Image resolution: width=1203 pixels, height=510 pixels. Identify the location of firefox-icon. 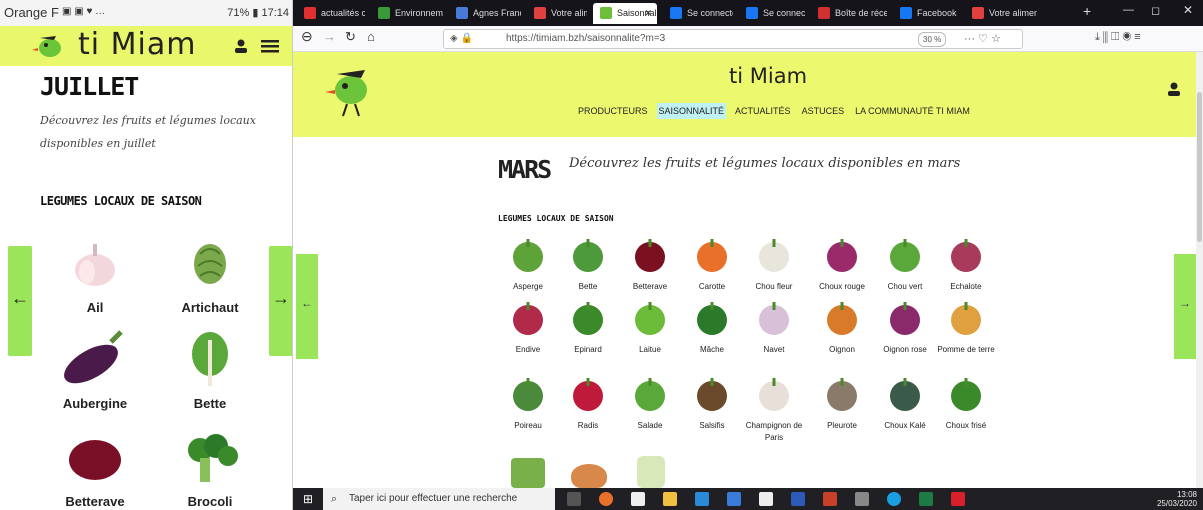
(606, 499).